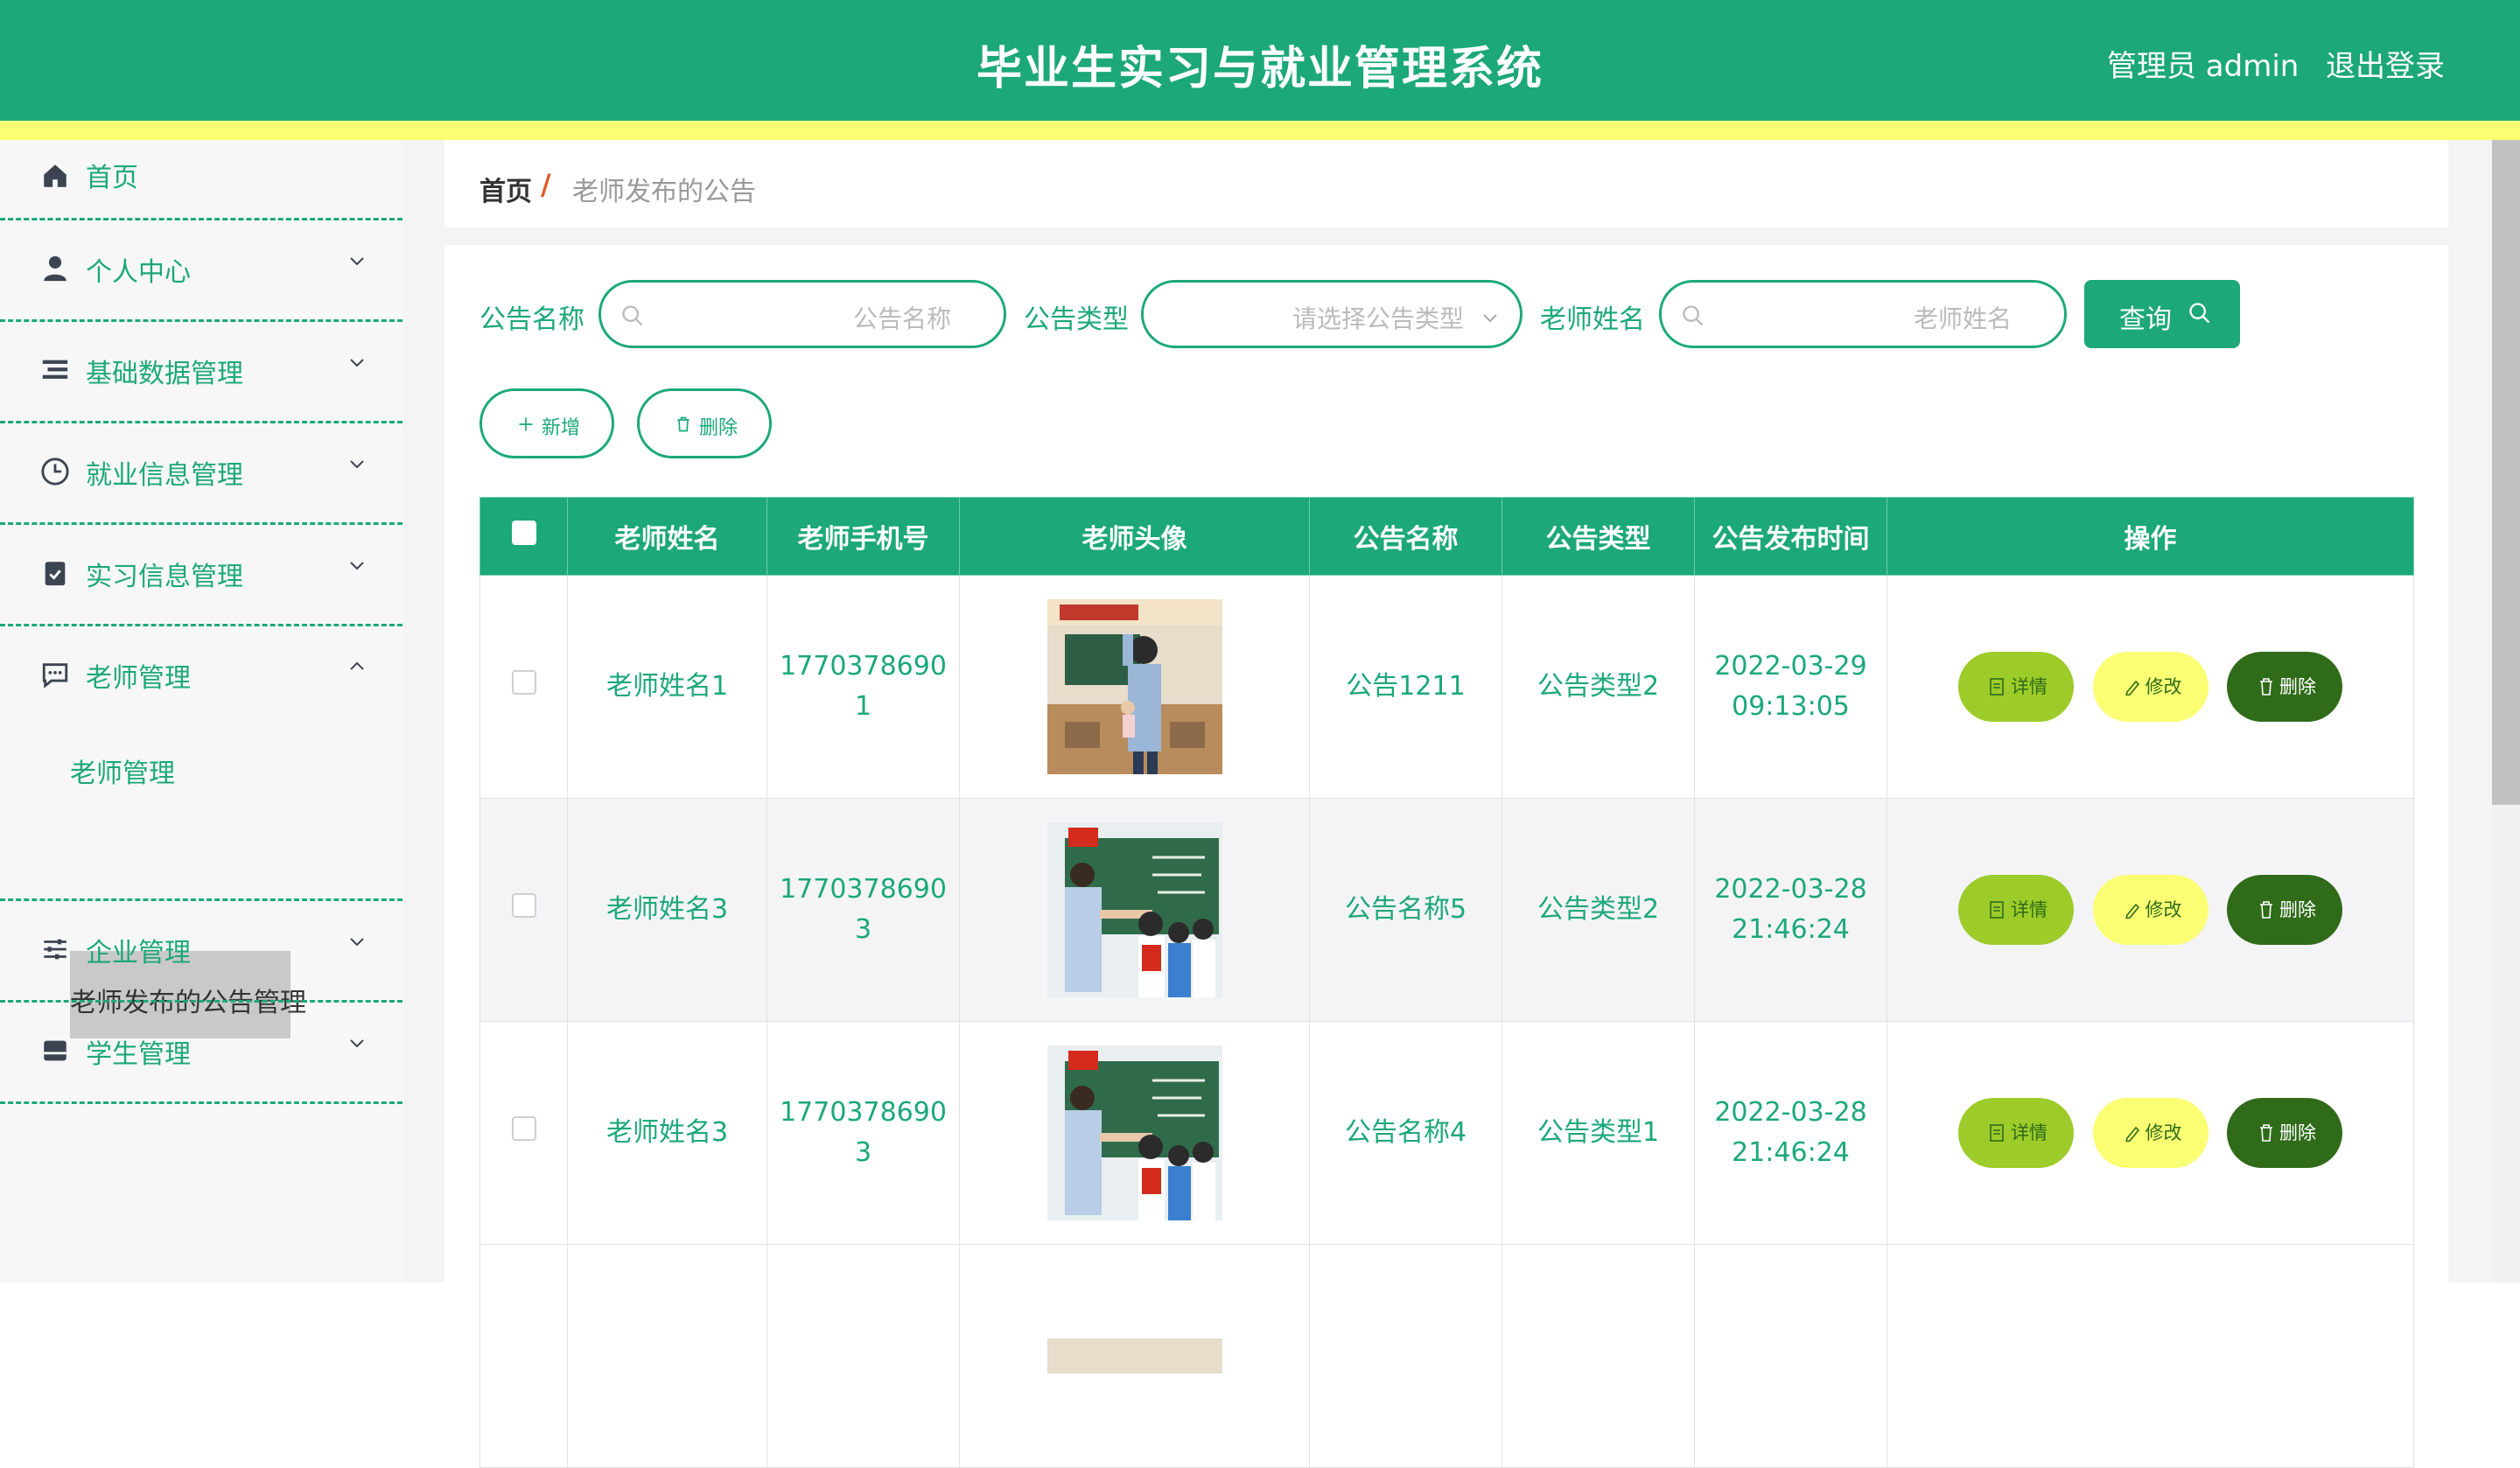 The height and width of the screenshot is (1468, 2520). Describe the element at coordinates (1598, 910) in the screenshot. I see `notice-type-cell: 公告类型2` at that location.